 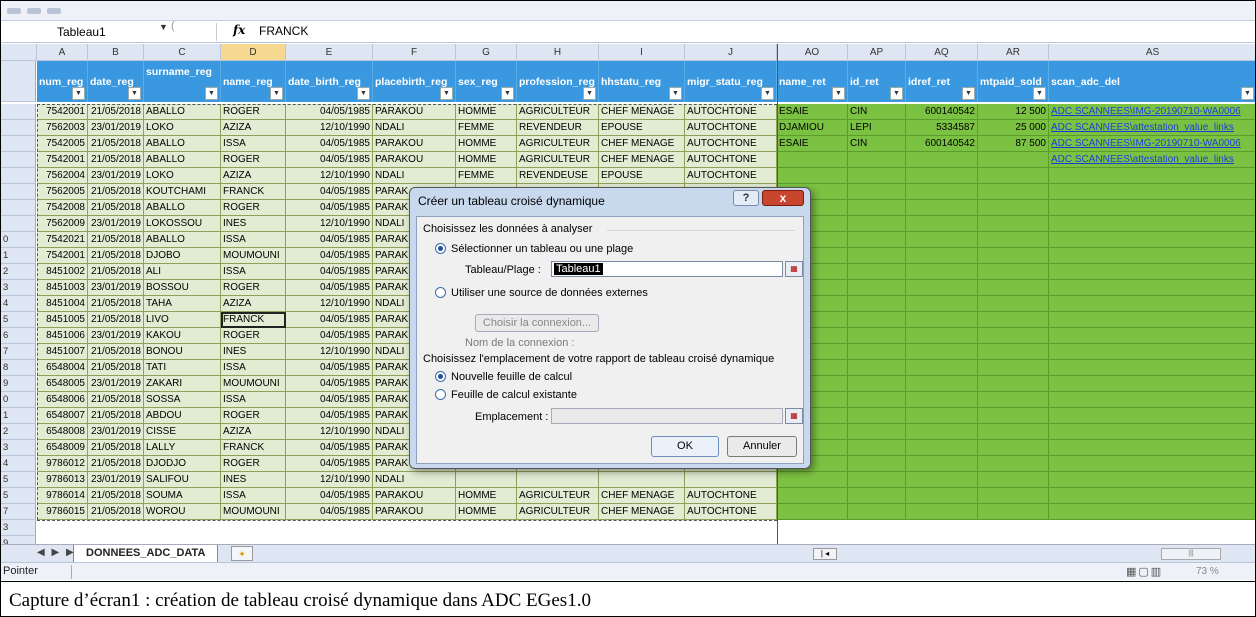 I want to click on table-cell: LOKO, so click(x=182, y=128).